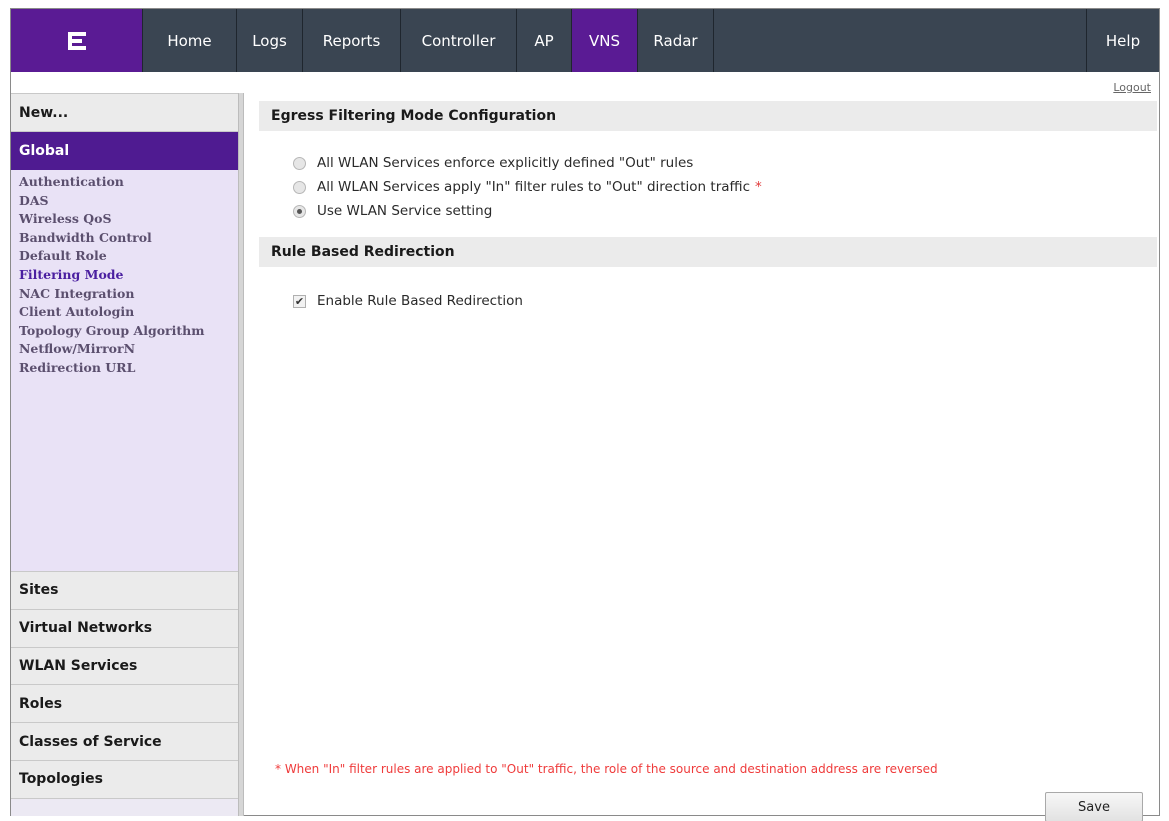  Describe the element at coordinates (190, 40) in the screenshot. I see `nav-home: Home` at that location.